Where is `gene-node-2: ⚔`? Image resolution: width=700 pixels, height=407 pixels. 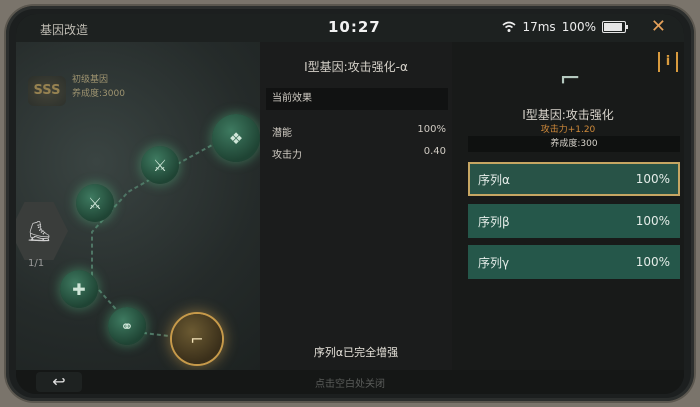
gene-node-2: ⚔ is located at coordinates (160, 165).